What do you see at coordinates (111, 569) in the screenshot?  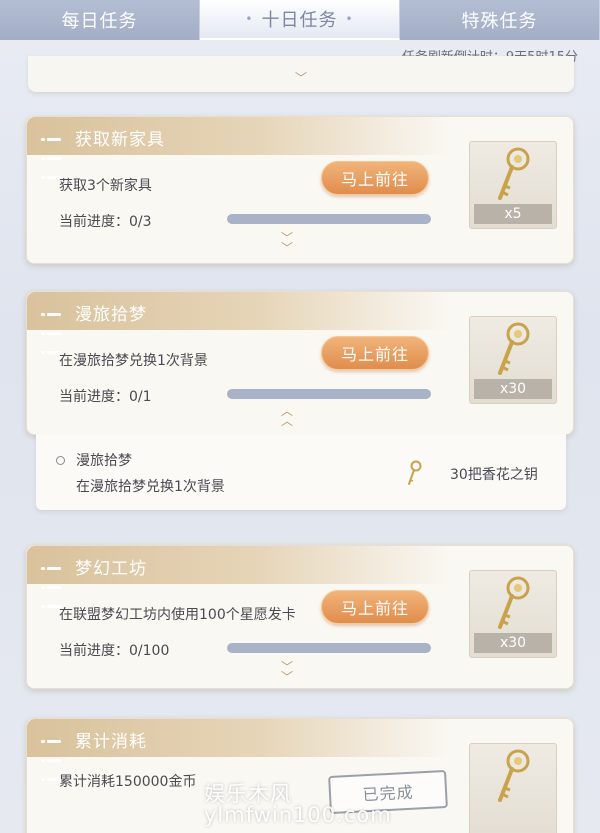 I see `task-title: 梦幻工坊` at bounding box center [111, 569].